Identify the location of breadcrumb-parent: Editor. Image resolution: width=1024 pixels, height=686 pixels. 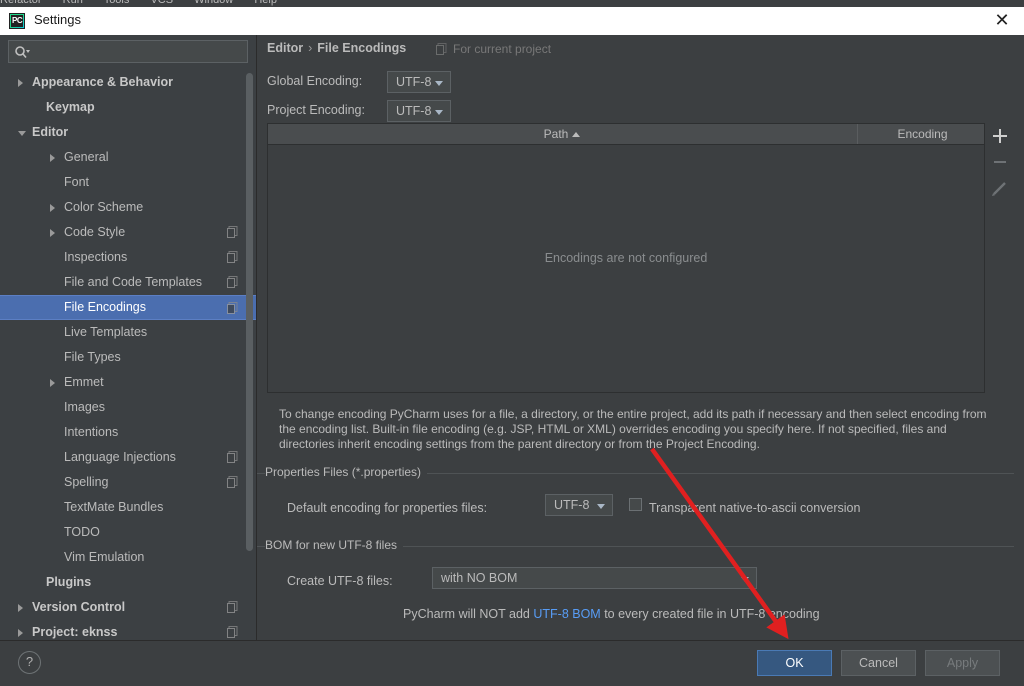
(285, 48).